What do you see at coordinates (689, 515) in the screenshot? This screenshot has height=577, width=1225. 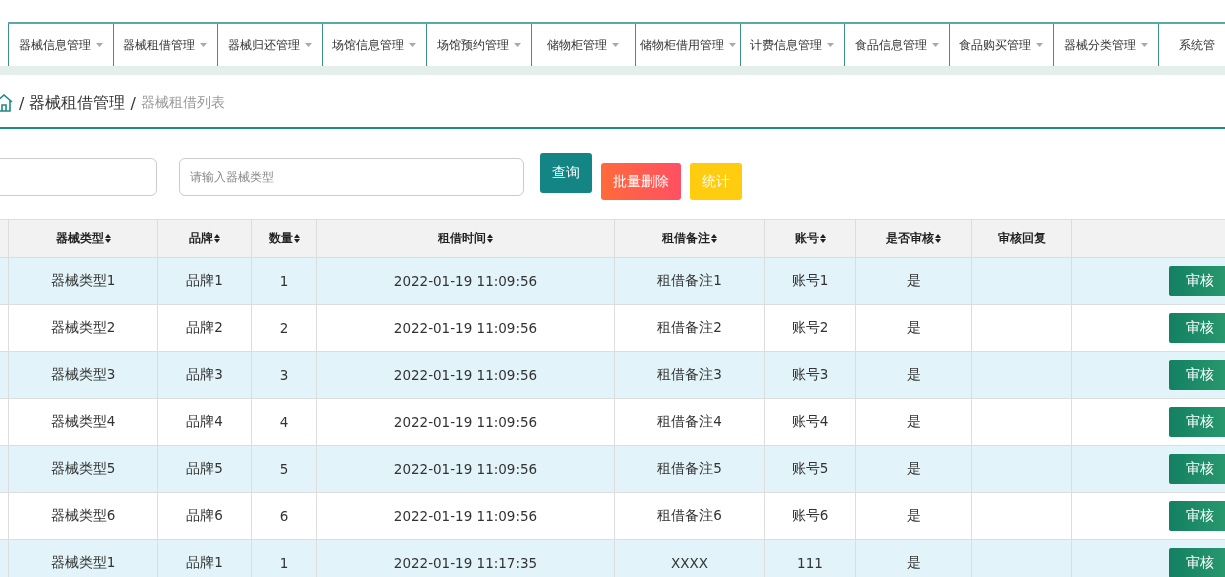 I see `table-cell: 租借备注6` at bounding box center [689, 515].